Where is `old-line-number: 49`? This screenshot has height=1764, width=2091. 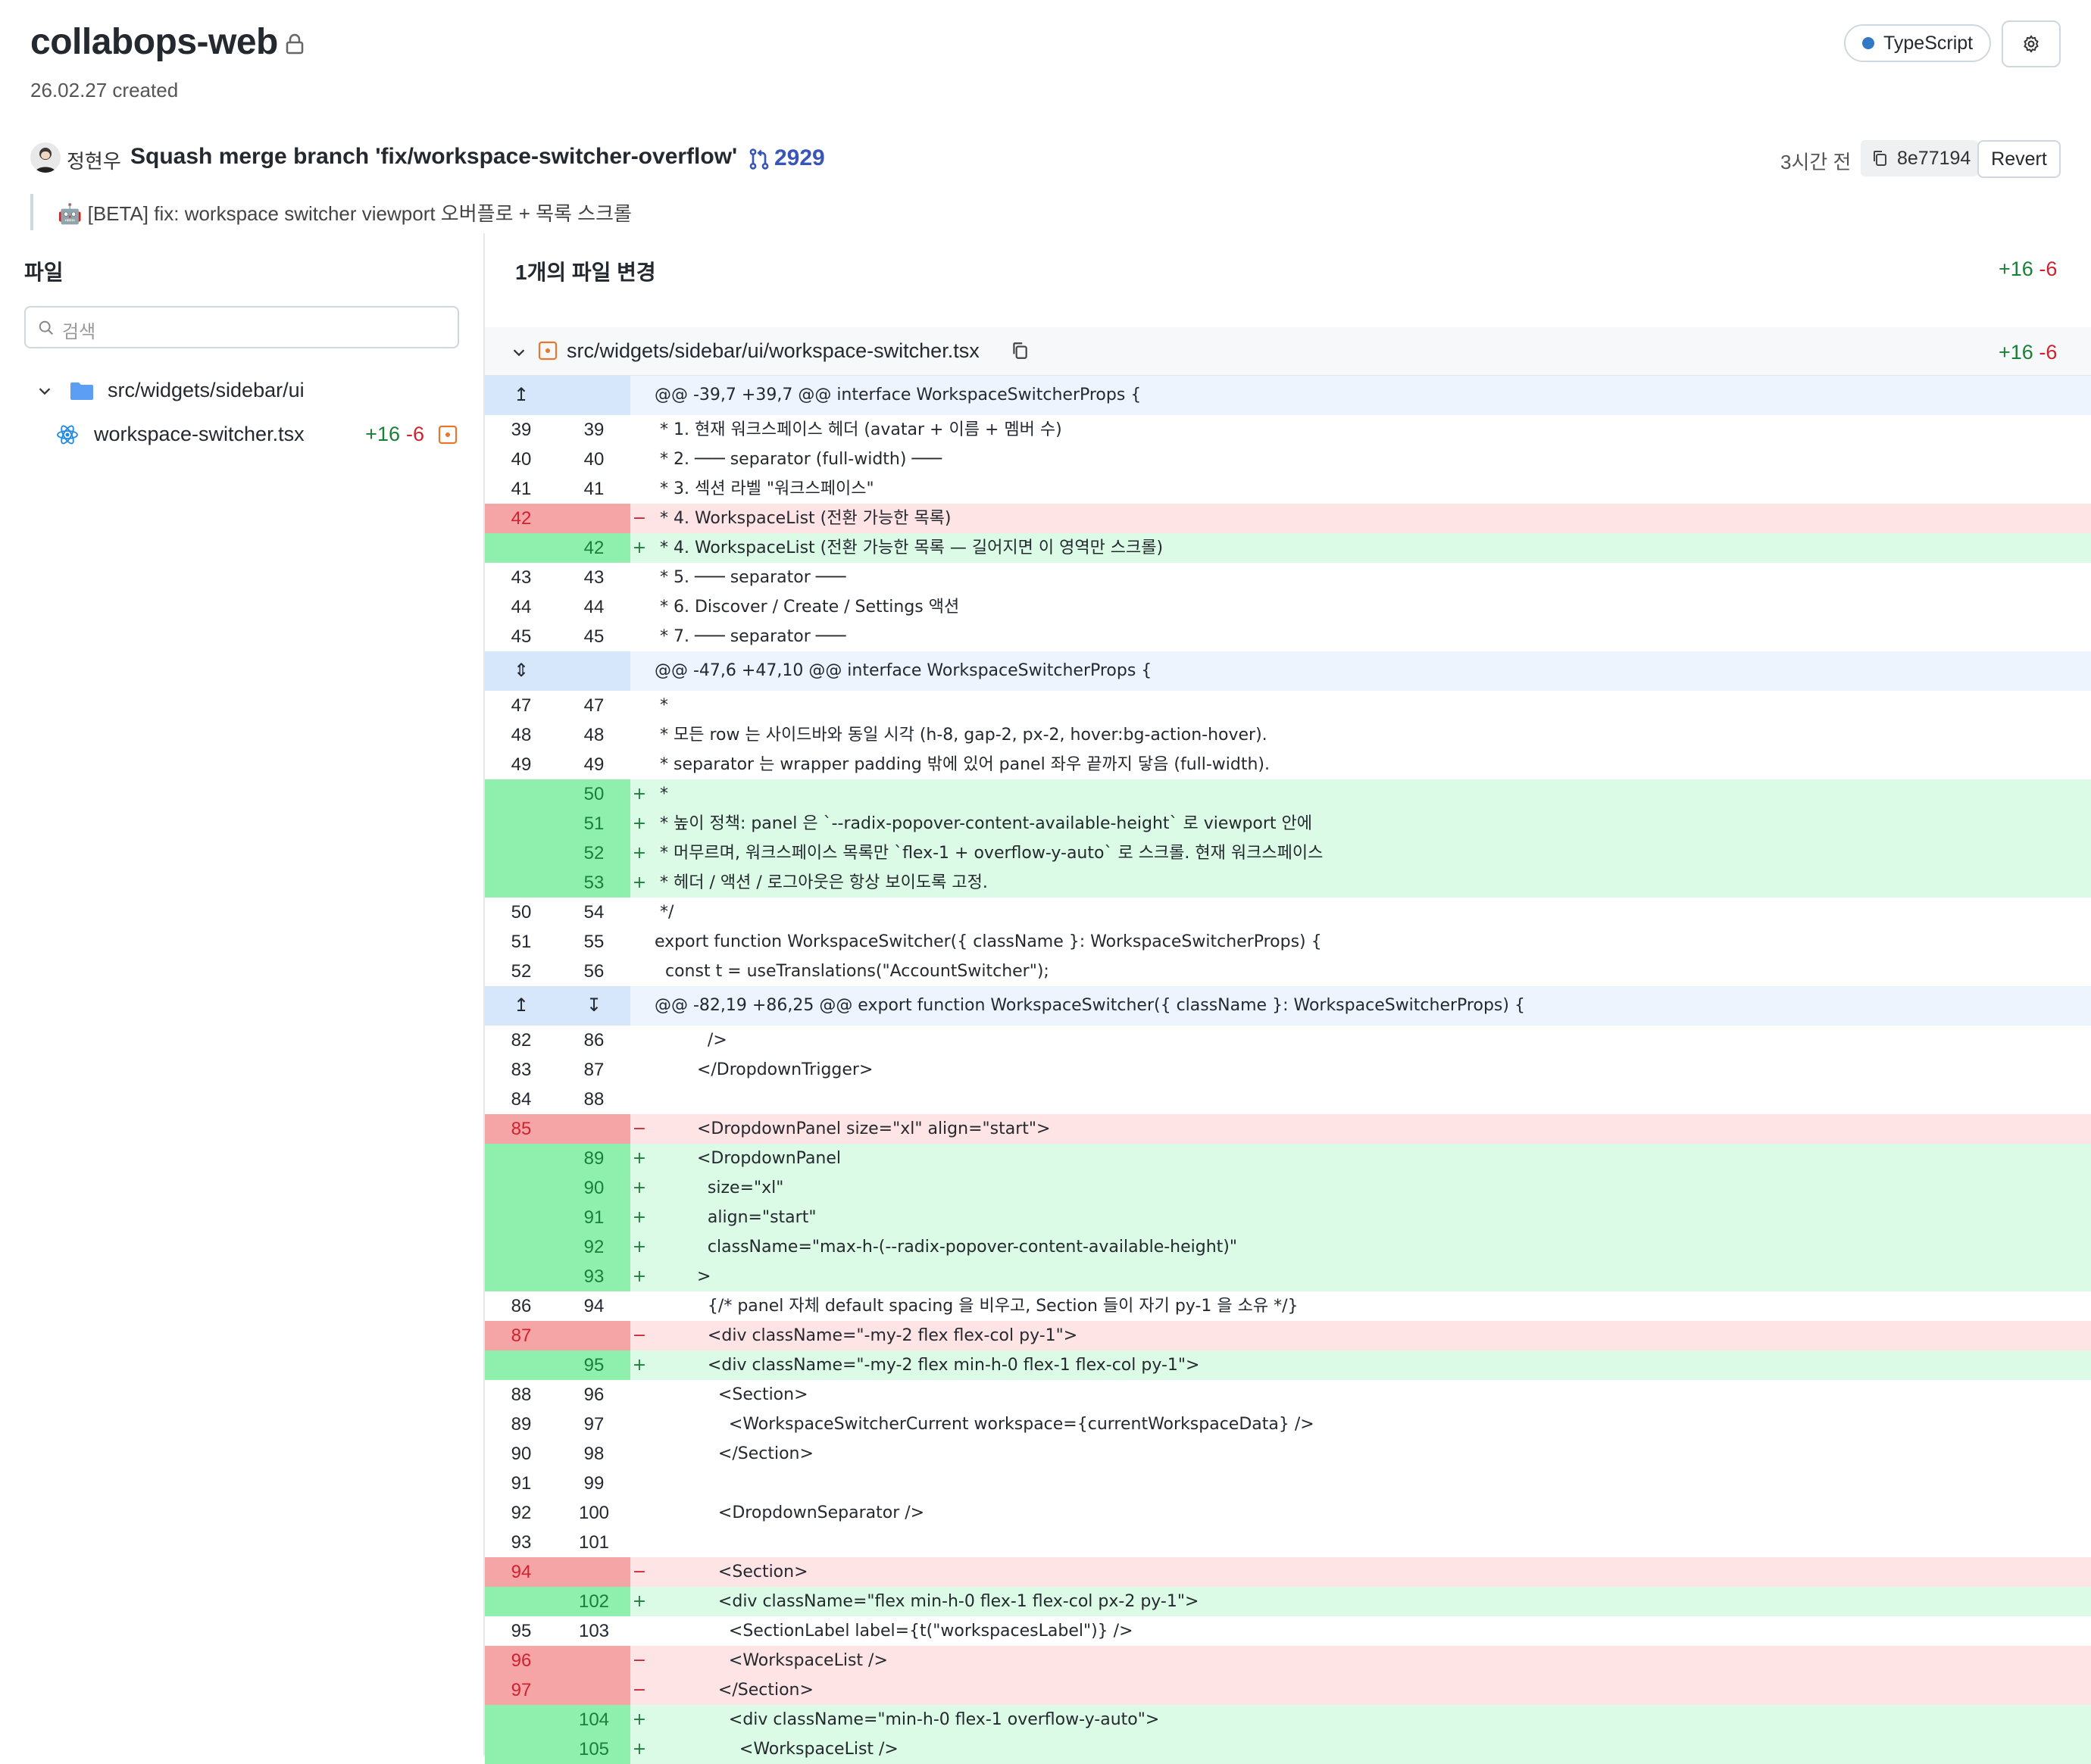 old-line-number: 49 is located at coordinates (521, 764).